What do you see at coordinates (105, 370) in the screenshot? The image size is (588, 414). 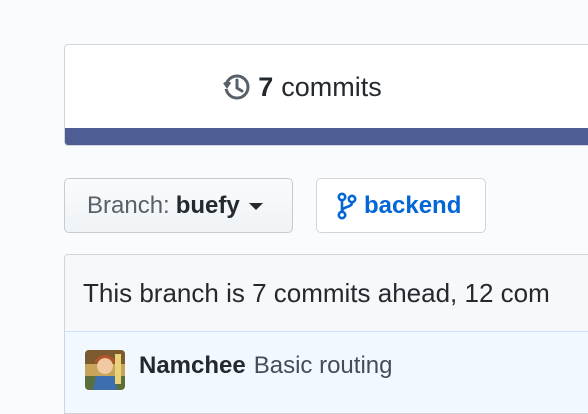 I see `avatar` at bounding box center [105, 370].